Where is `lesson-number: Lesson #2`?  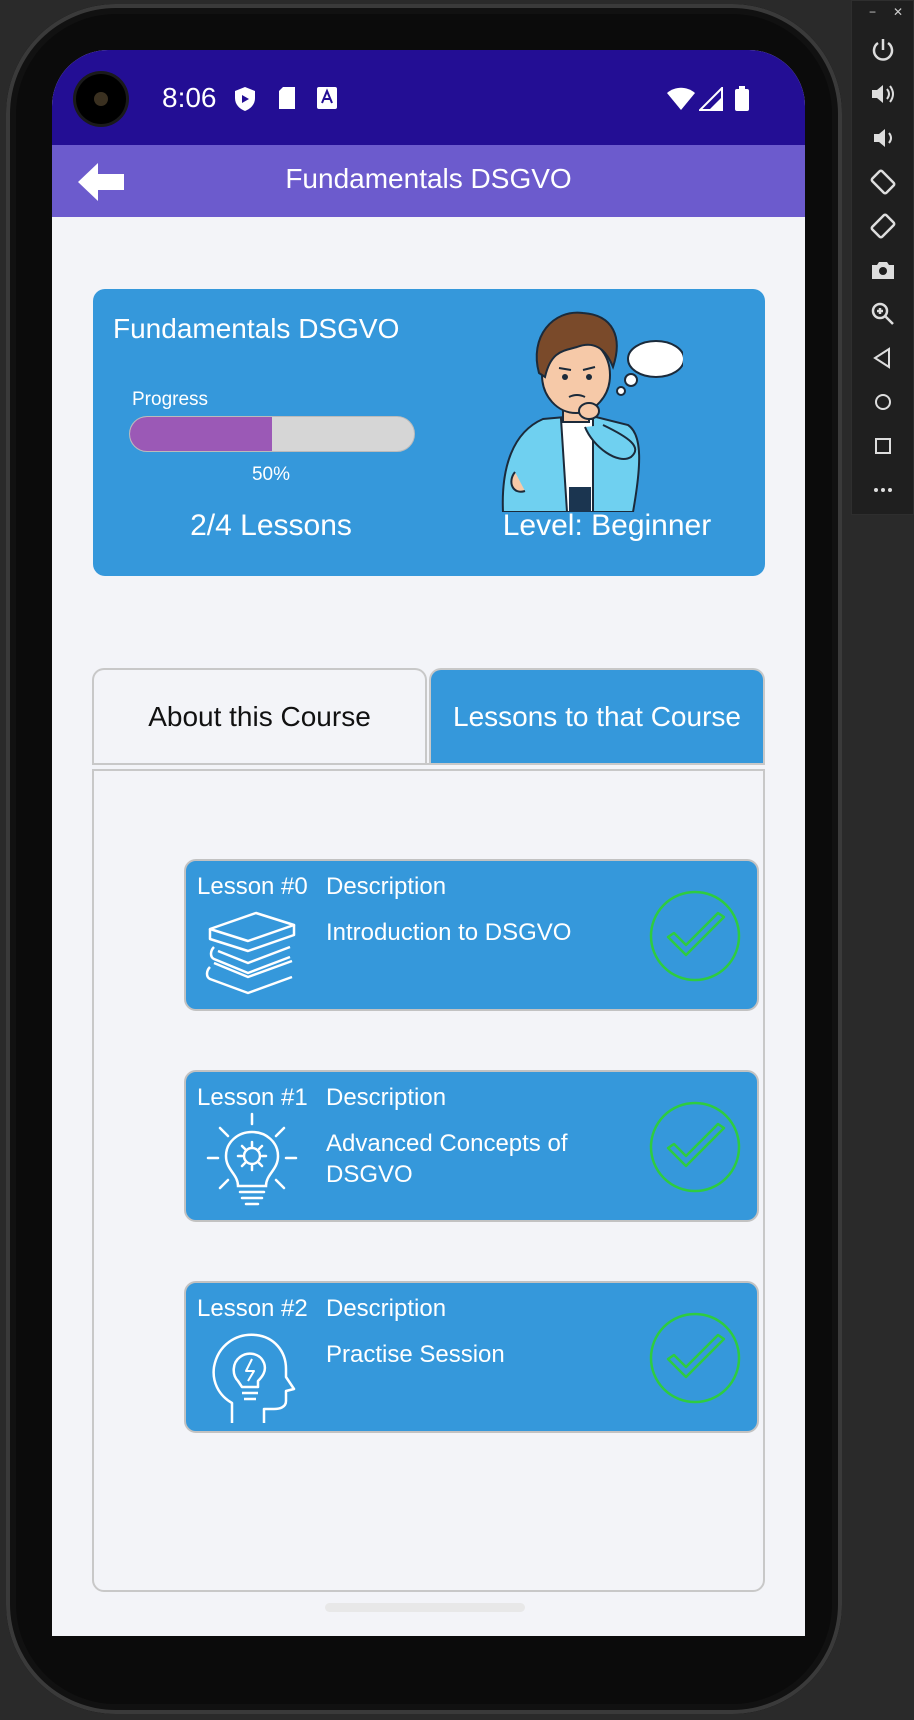 lesson-number: Lesson #2 is located at coordinates (252, 1308).